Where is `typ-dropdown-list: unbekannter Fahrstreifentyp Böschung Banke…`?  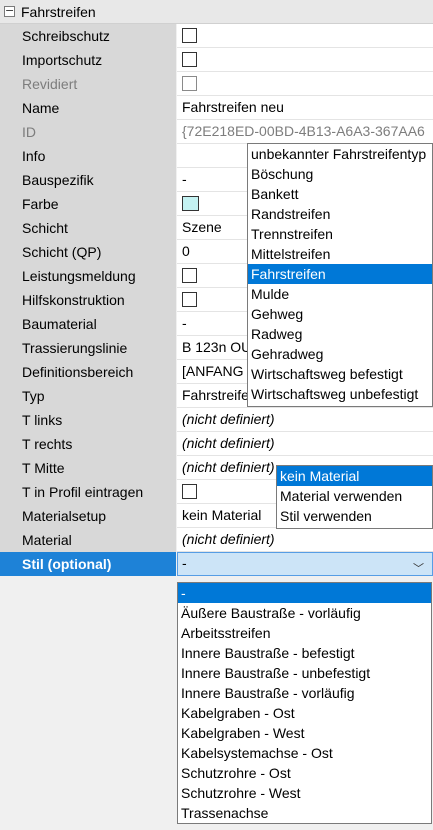 typ-dropdown-list: unbekannter Fahrstreifentyp Böschung Banke… is located at coordinates (340, 275).